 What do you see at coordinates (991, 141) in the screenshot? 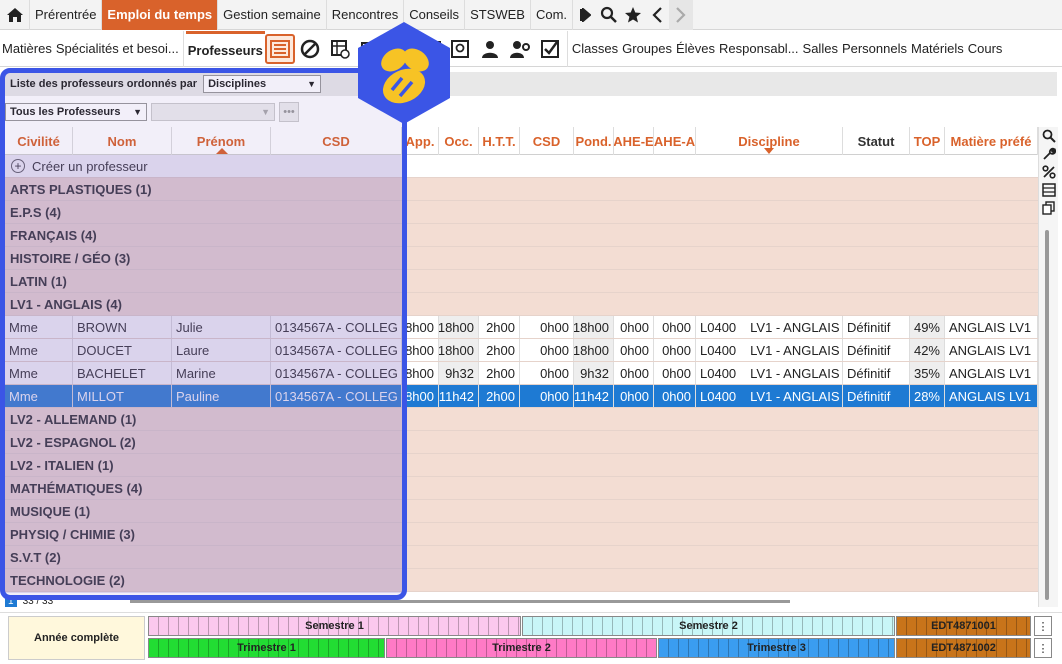
I see `column-header-matiere: Matière préfé` at bounding box center [991, 141].